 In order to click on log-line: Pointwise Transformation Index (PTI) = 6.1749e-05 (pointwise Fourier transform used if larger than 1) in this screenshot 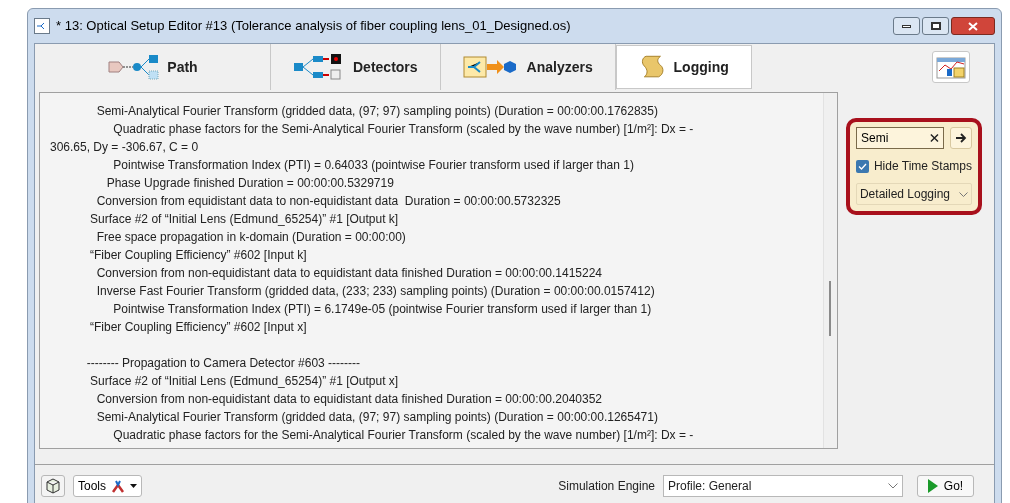, I will do `click(382, 309)`.